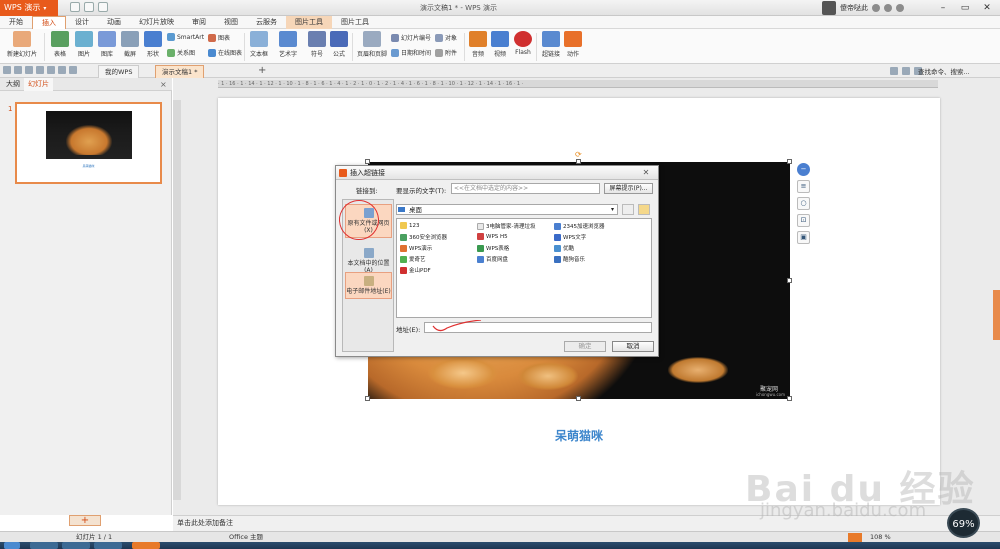 The height and width of the screenshot is (549, 1000). What do you see at coordinates (410, 225) in the screenshot?
I see `list-item: 123` at bounding box center [410, 225].